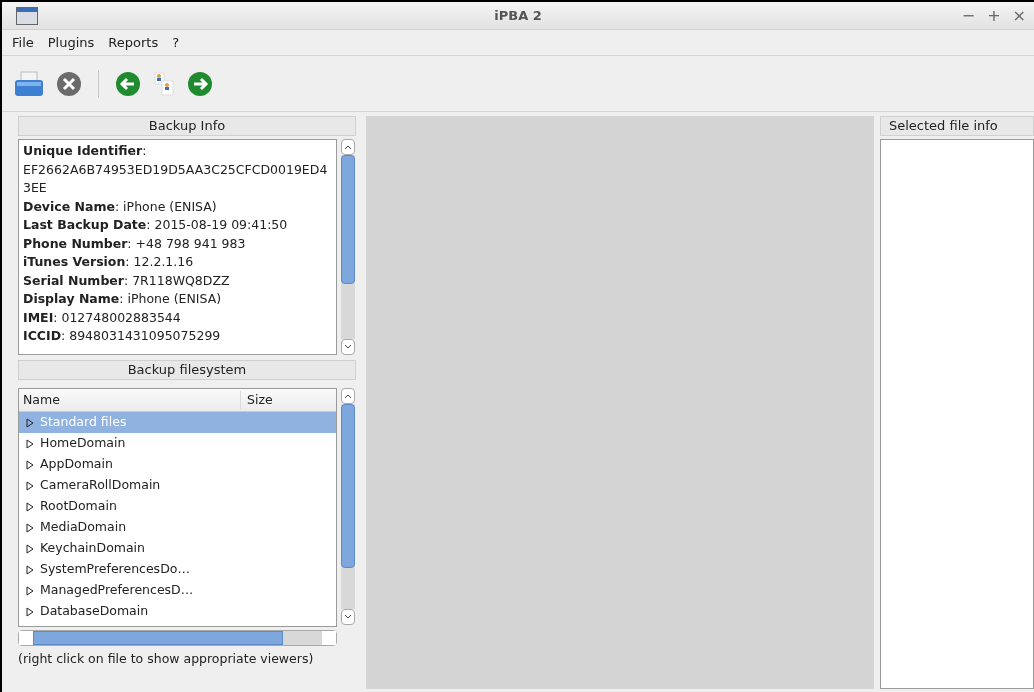  What do you see at coordinates (122, 336) in the screenshot?
I see `info-line: ICCID: 8948031431095075299` at bounding box center [122, 336].